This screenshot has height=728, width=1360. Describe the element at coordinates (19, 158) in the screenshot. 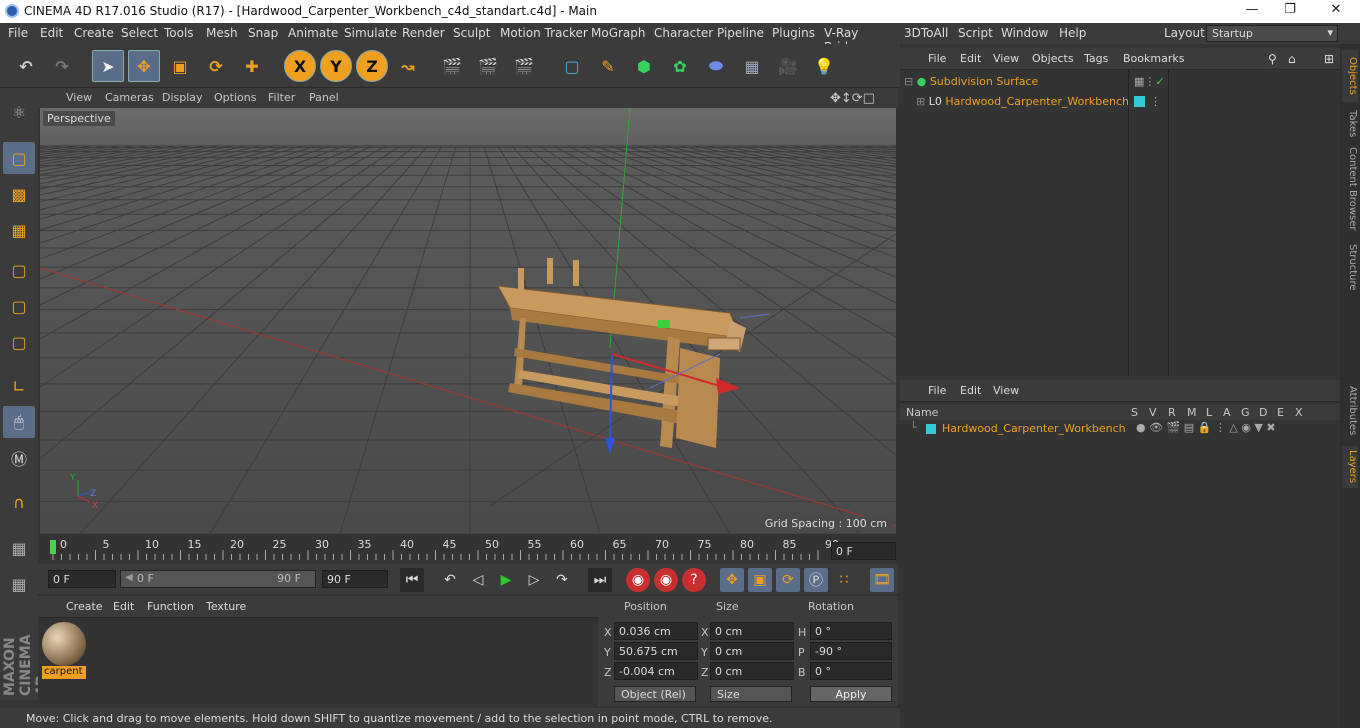

I see `model-mode-icon: ▢` at that location.